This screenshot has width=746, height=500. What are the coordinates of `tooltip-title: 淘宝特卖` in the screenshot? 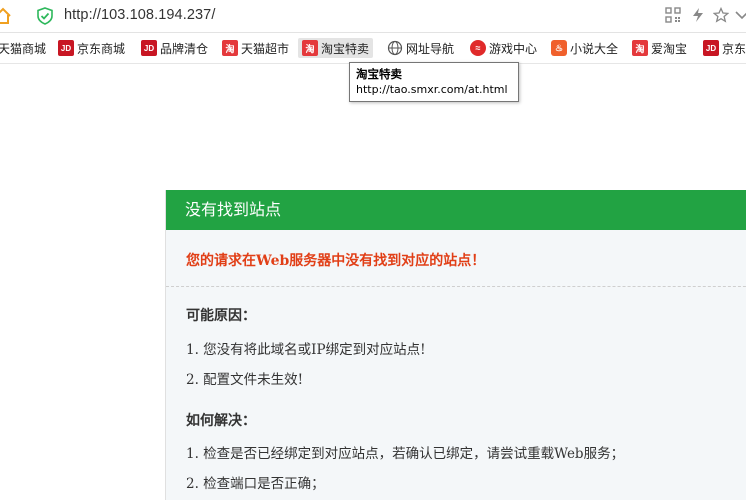 It's located at (379, 74).